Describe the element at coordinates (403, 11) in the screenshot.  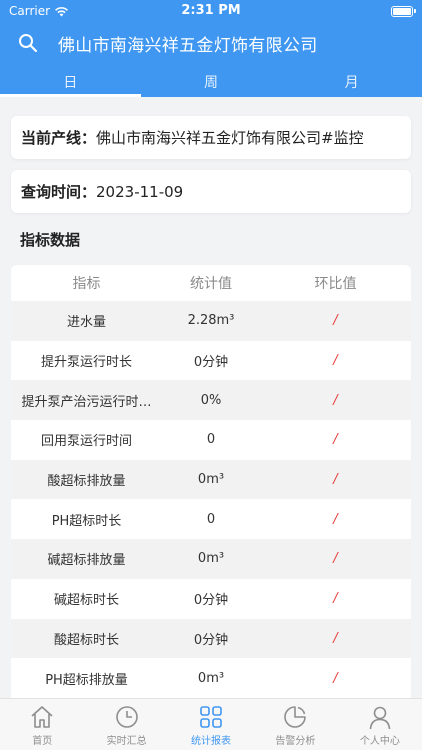
I see `battery-icon` at that location.